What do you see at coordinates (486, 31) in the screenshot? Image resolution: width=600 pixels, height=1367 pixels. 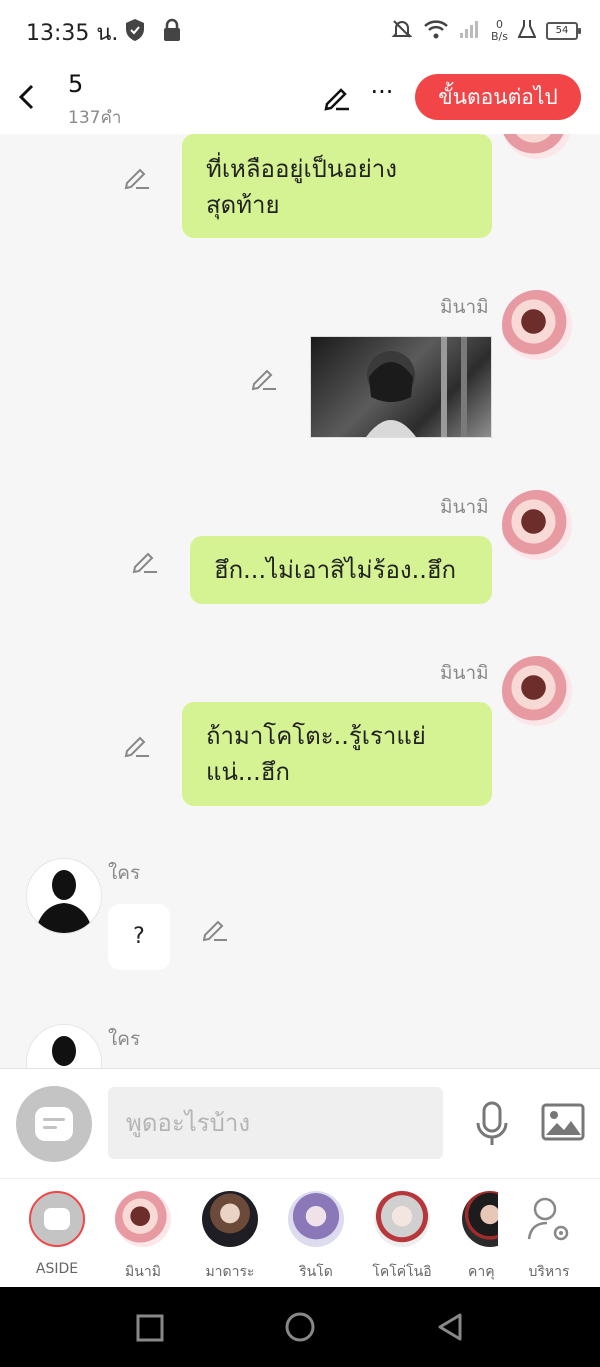 I see `status-right: 0 B/s 54` at bounding box center [486, 31].